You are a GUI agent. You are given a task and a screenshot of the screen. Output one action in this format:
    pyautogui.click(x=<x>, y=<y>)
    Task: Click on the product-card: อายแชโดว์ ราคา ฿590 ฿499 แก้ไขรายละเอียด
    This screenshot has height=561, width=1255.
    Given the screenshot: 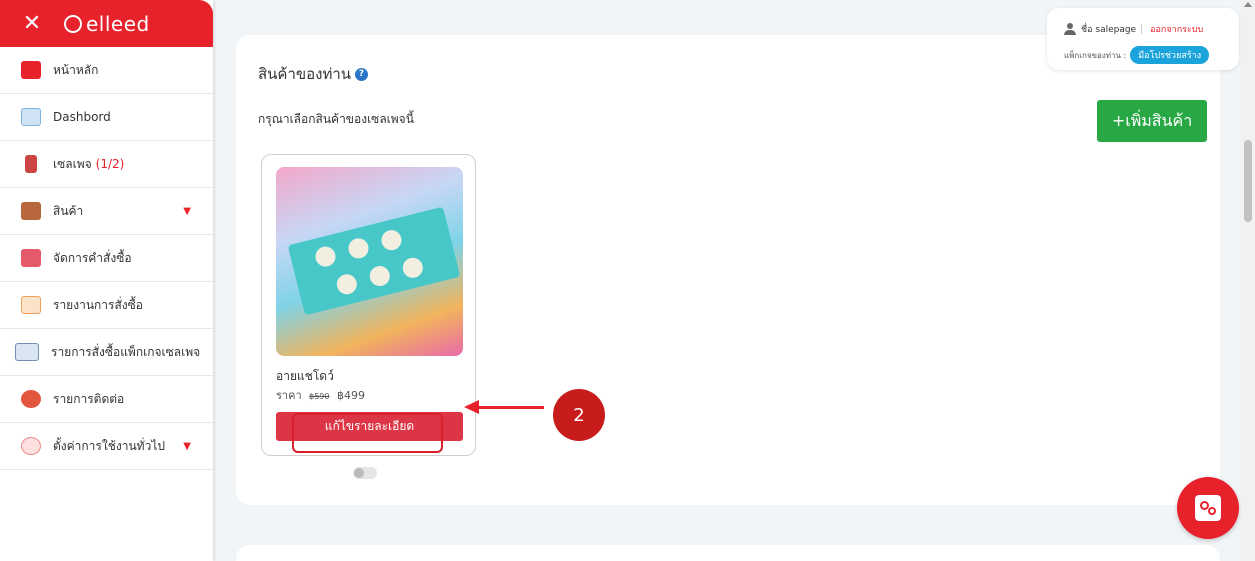 What is the action you would take?
    pyautogui.click(x=368, y=305)
    